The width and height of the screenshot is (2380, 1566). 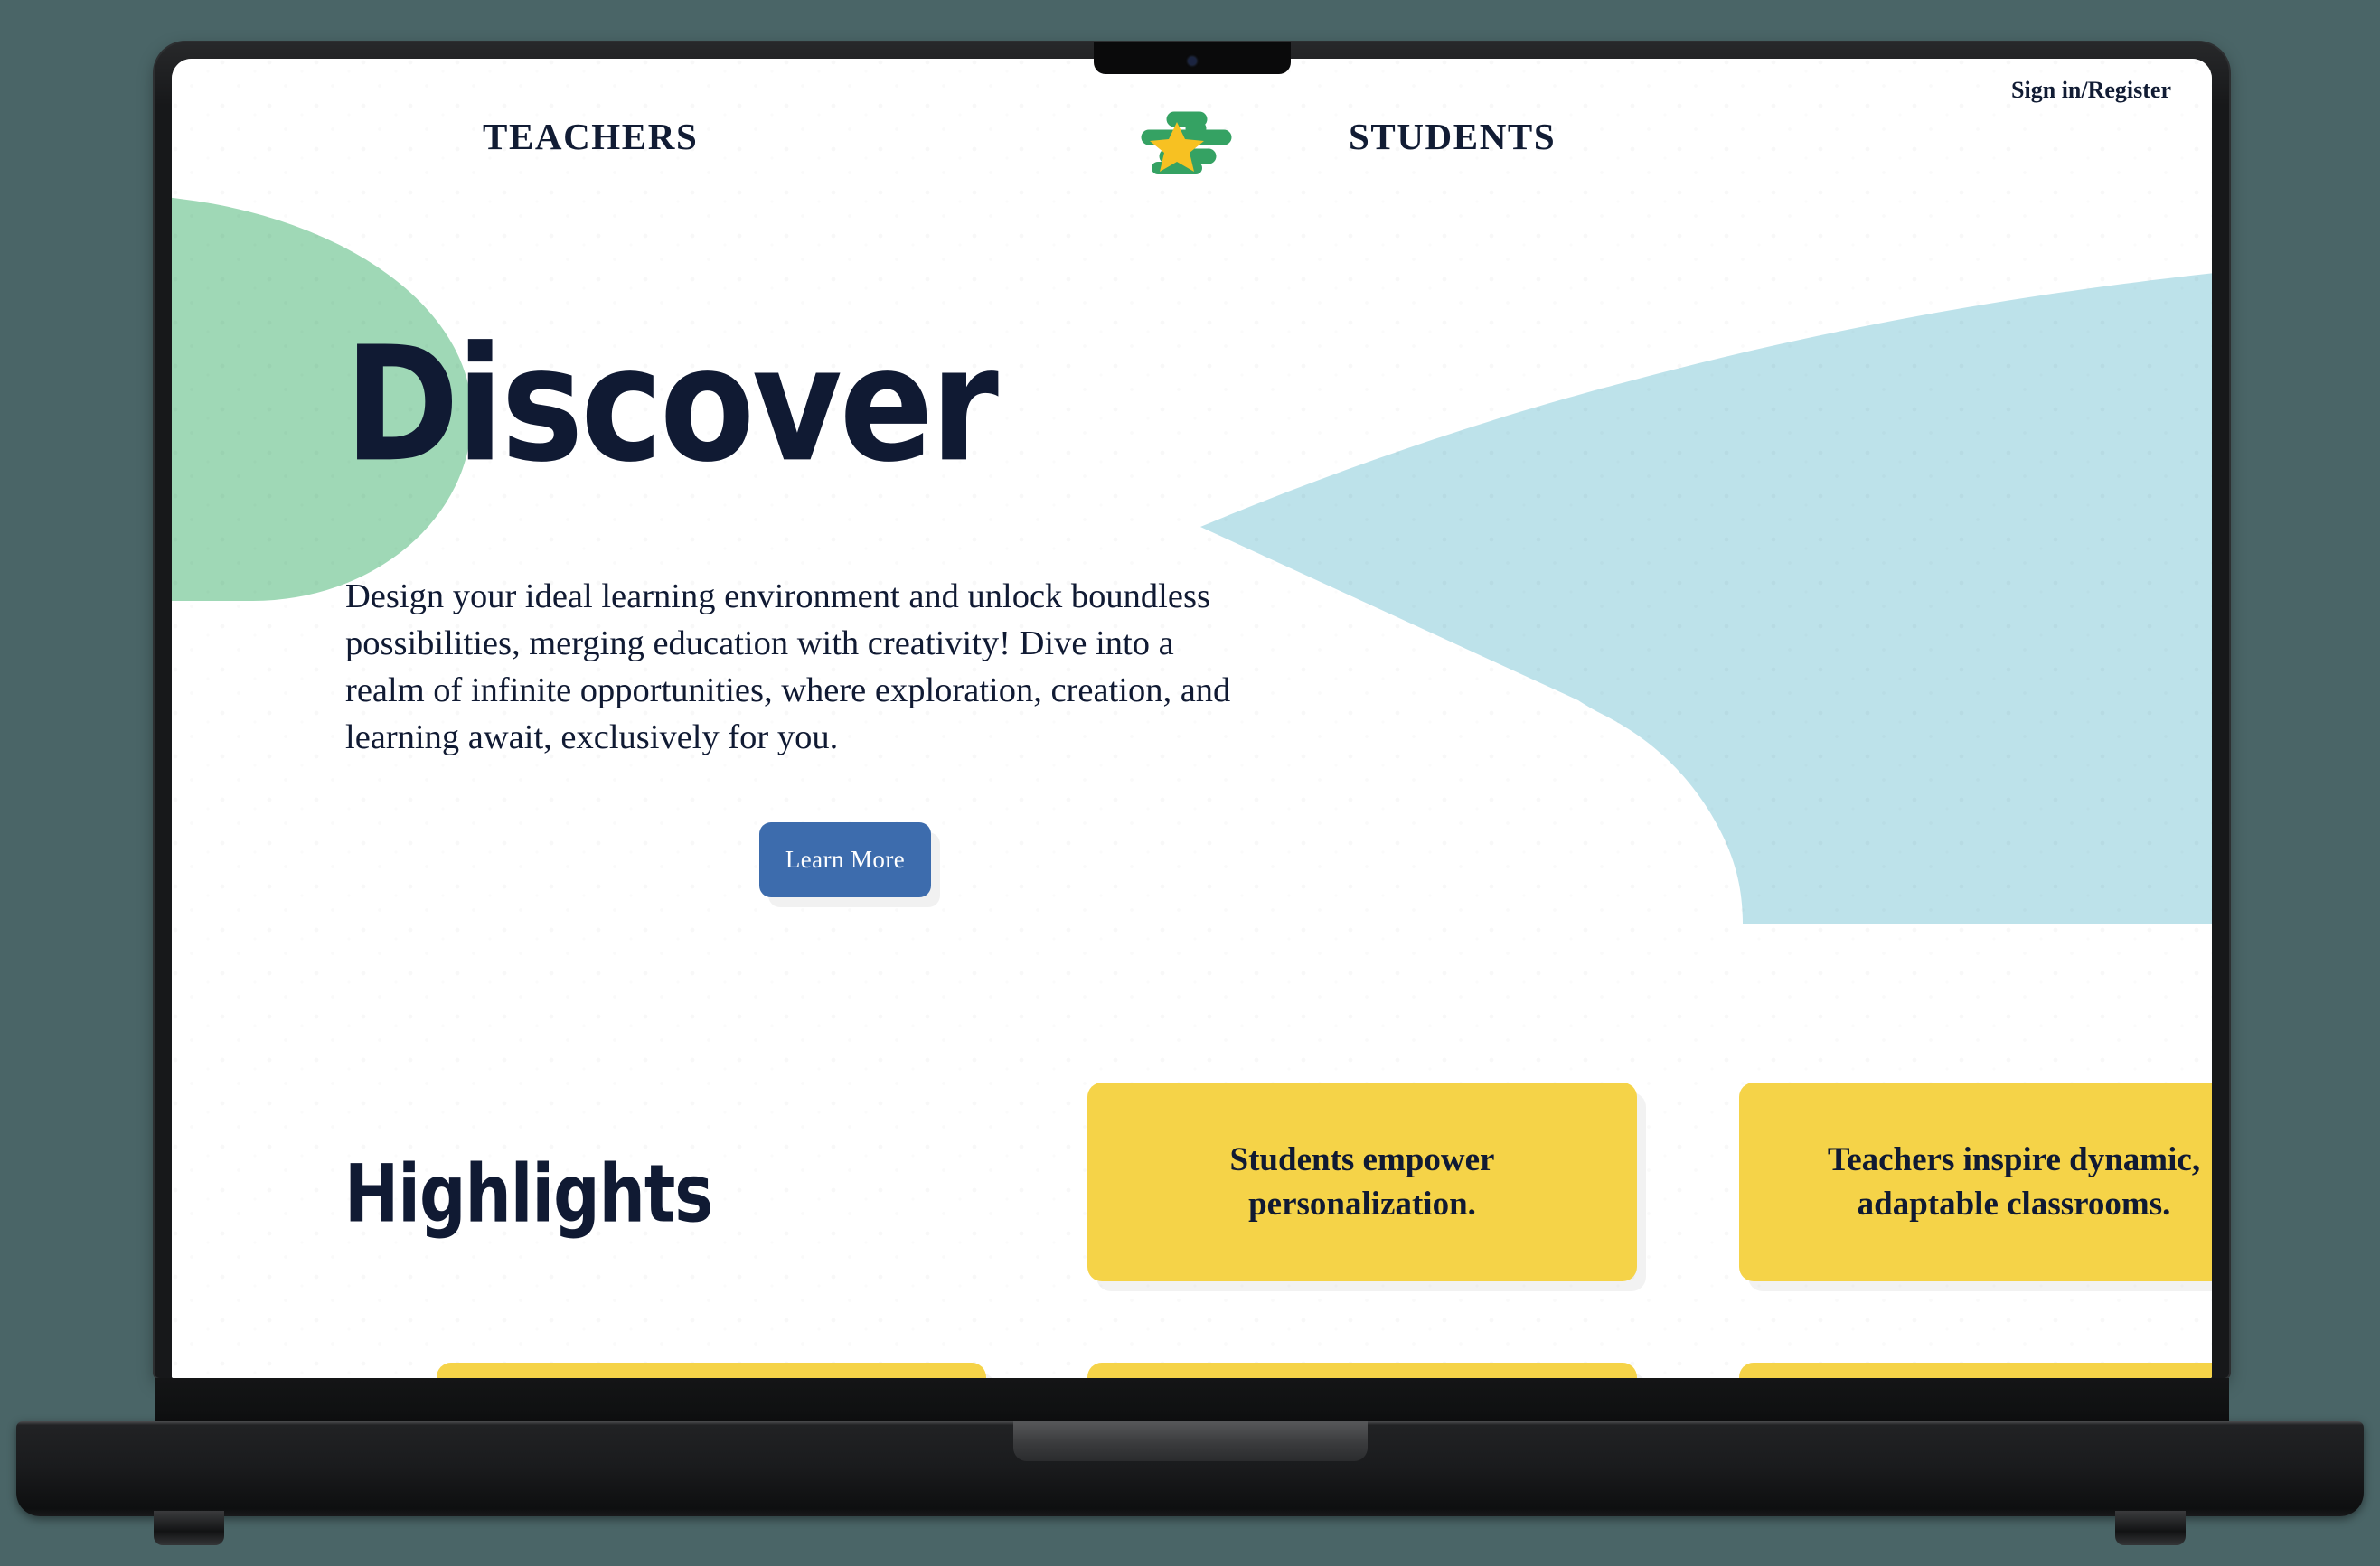 I want to click on laptop-foot-left, so click(x=189, y=1528).